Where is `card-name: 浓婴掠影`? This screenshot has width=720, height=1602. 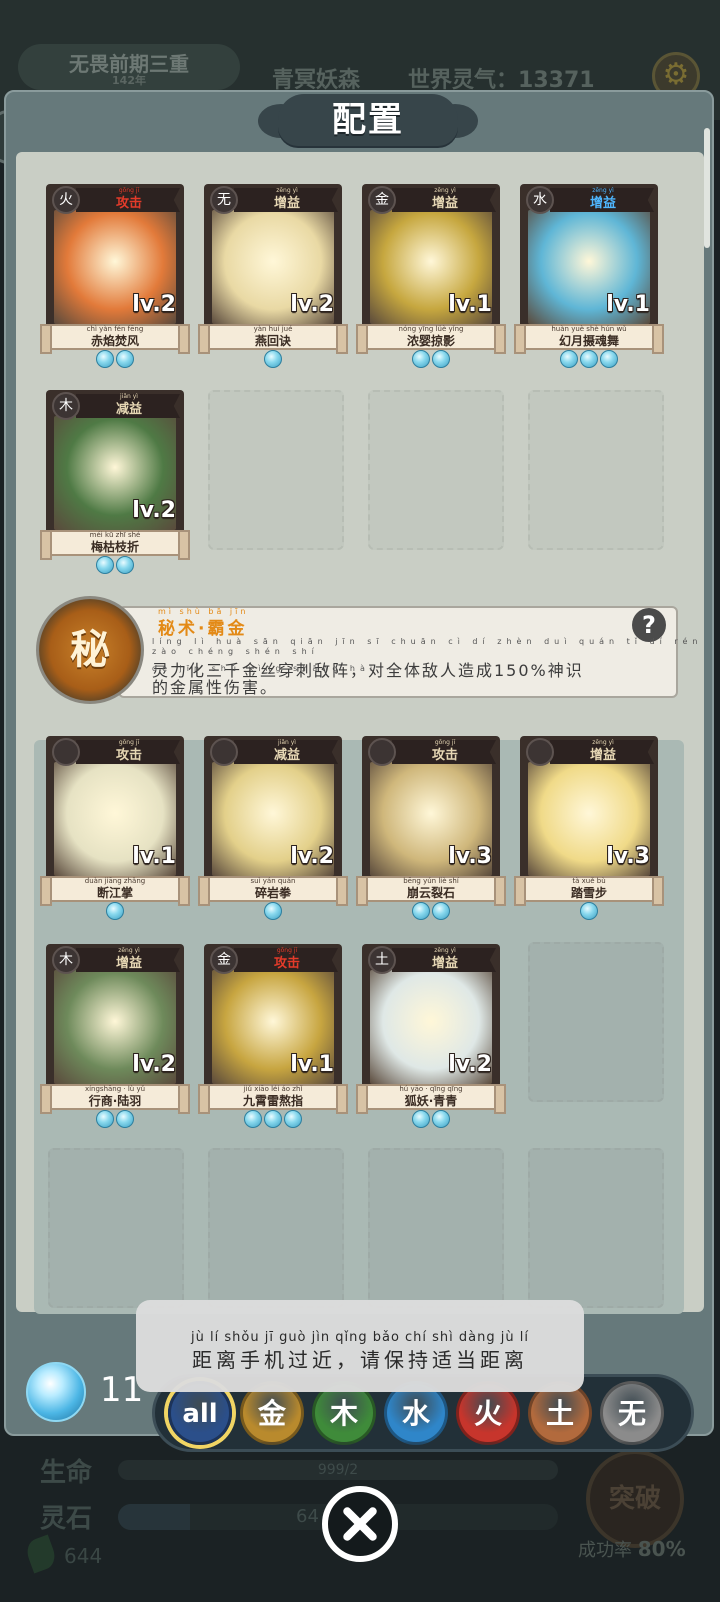
card-name: 浓婴掠影 is located at coordinates (430, 341).